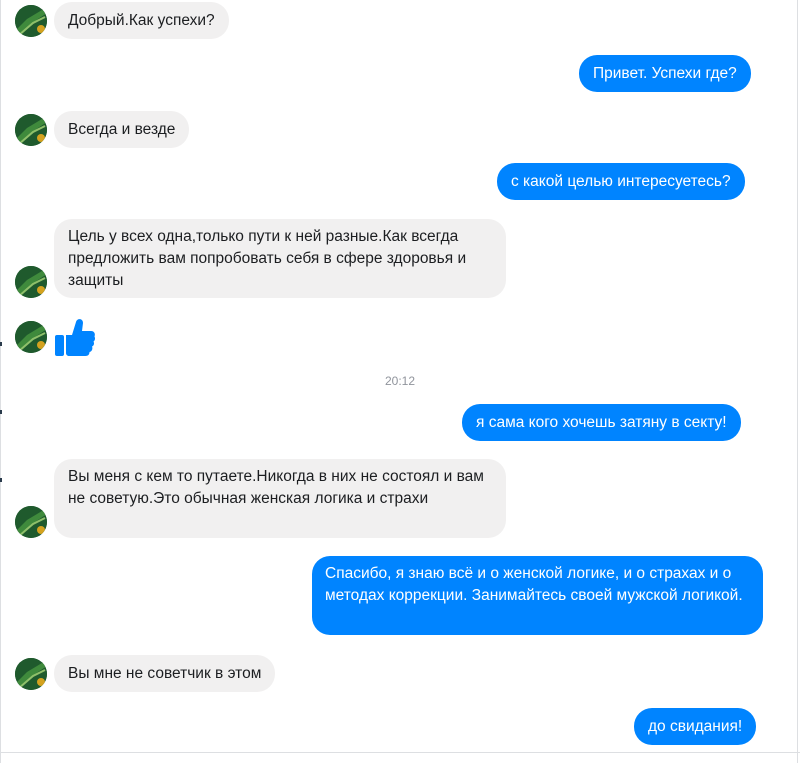 This screenshot has width=800, height=763. What do you see at coordinates (75, 337) in the screenshot?
I see `thumbs-up-icon` at bounding box center [75, 337].